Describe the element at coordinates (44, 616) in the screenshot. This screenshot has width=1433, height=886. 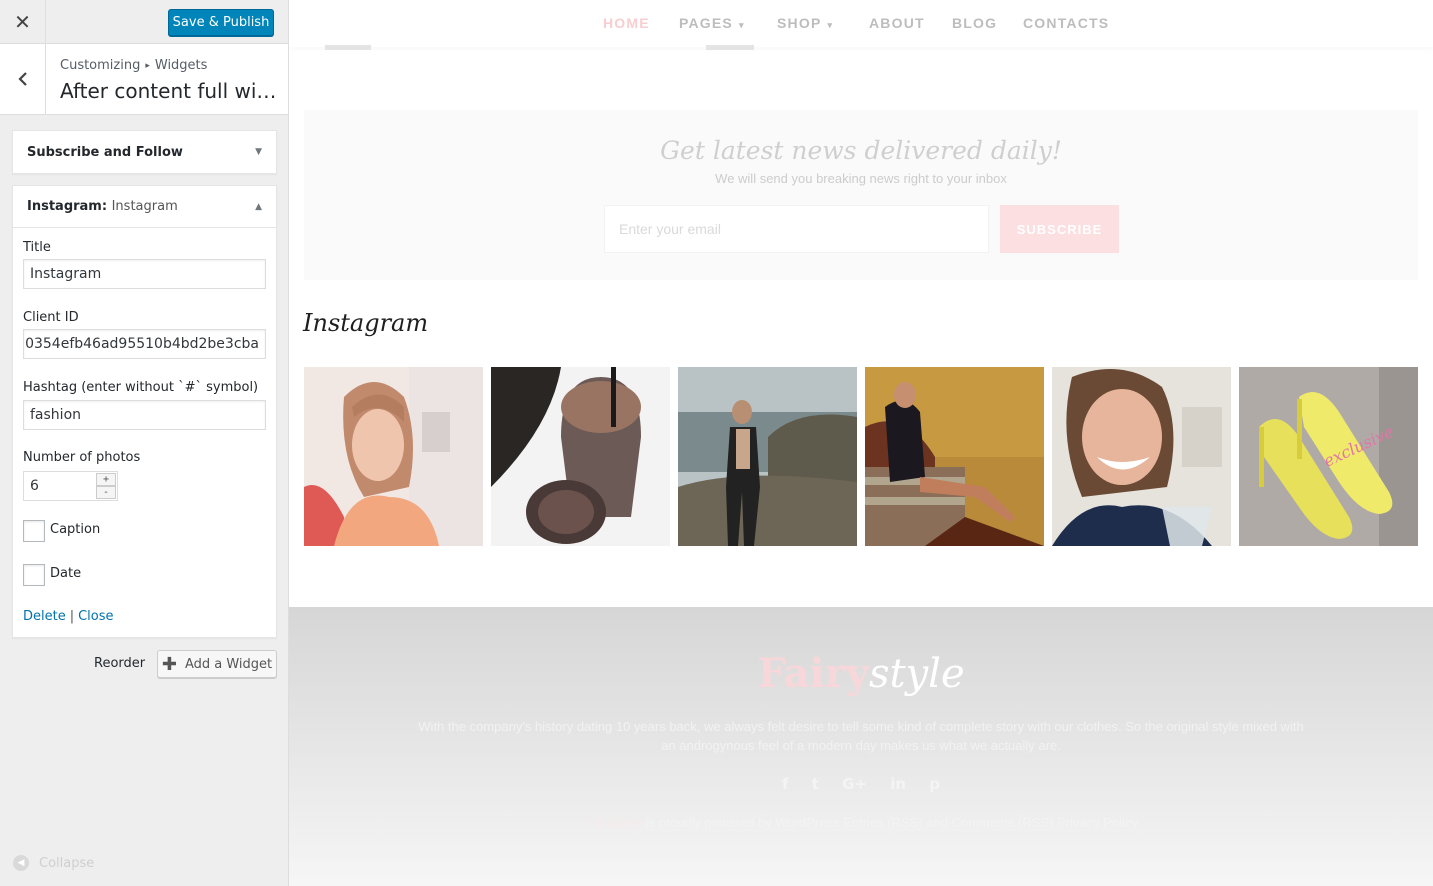
I see `delete-link: Delete` at that location.